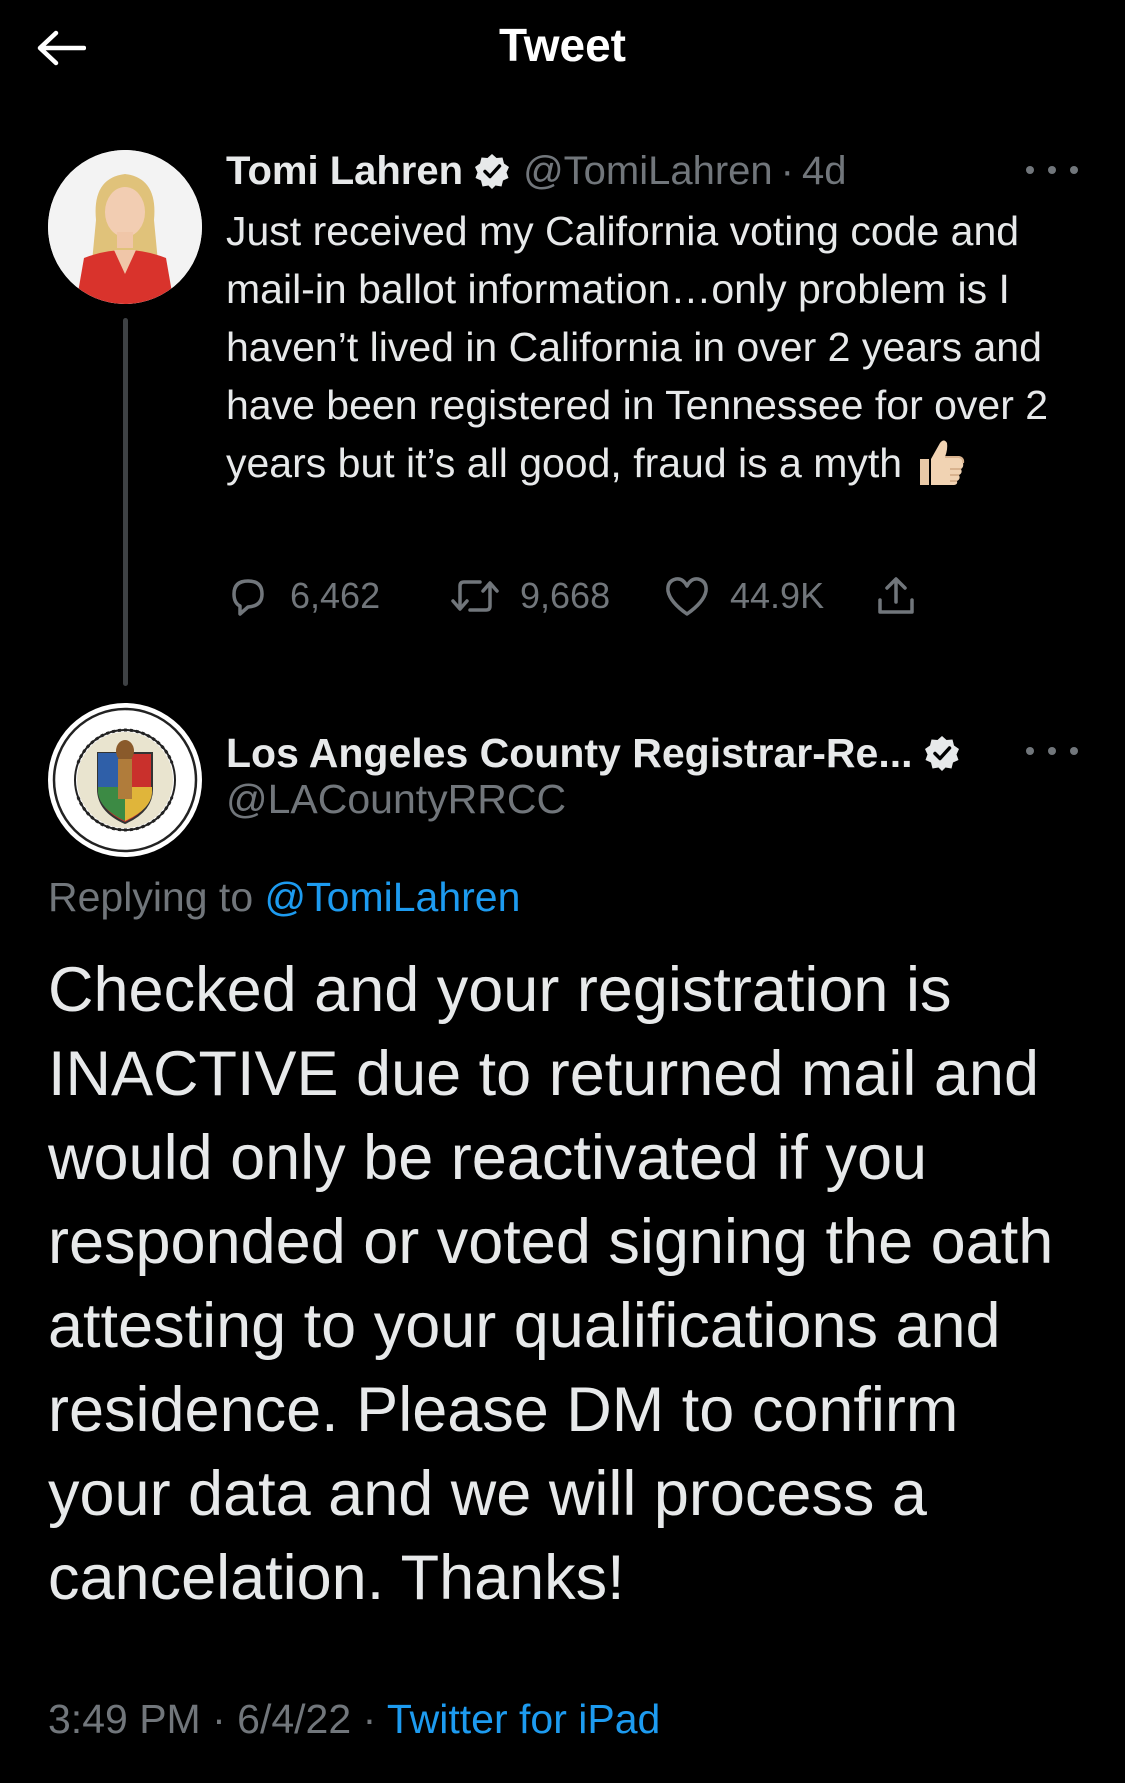 The width and height of the screenshot is (1125, 1783). What do you see at coordinates (475, 596) in the screenshot?
I see `retweet-icon` at bounding box center [475, 596].